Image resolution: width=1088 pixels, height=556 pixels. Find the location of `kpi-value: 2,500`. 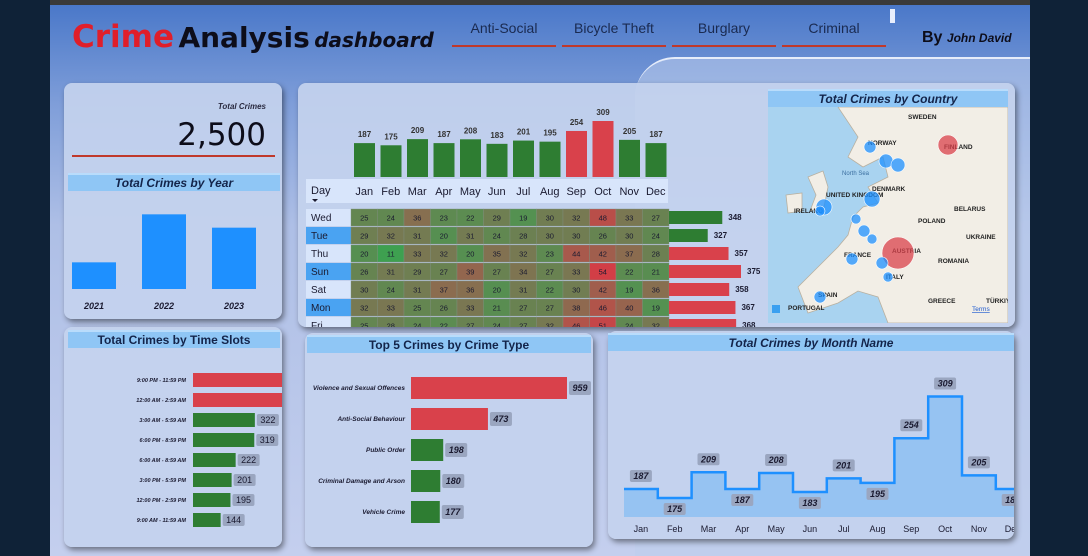

kpi-value: 2,500 is located at coordinates (221, 135).